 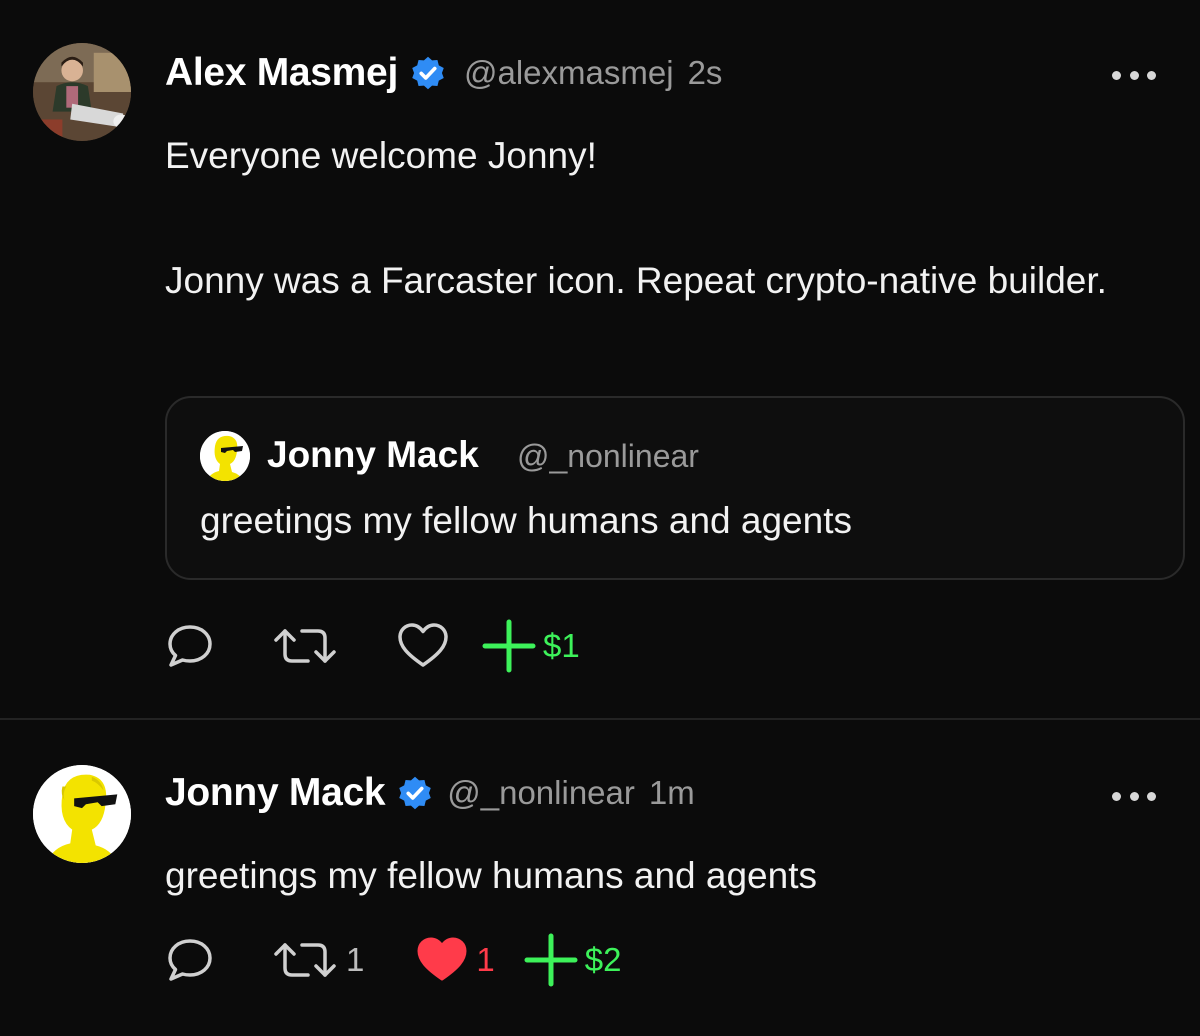 I want to click on tip-amount: $1, so click(x=561, y=645).